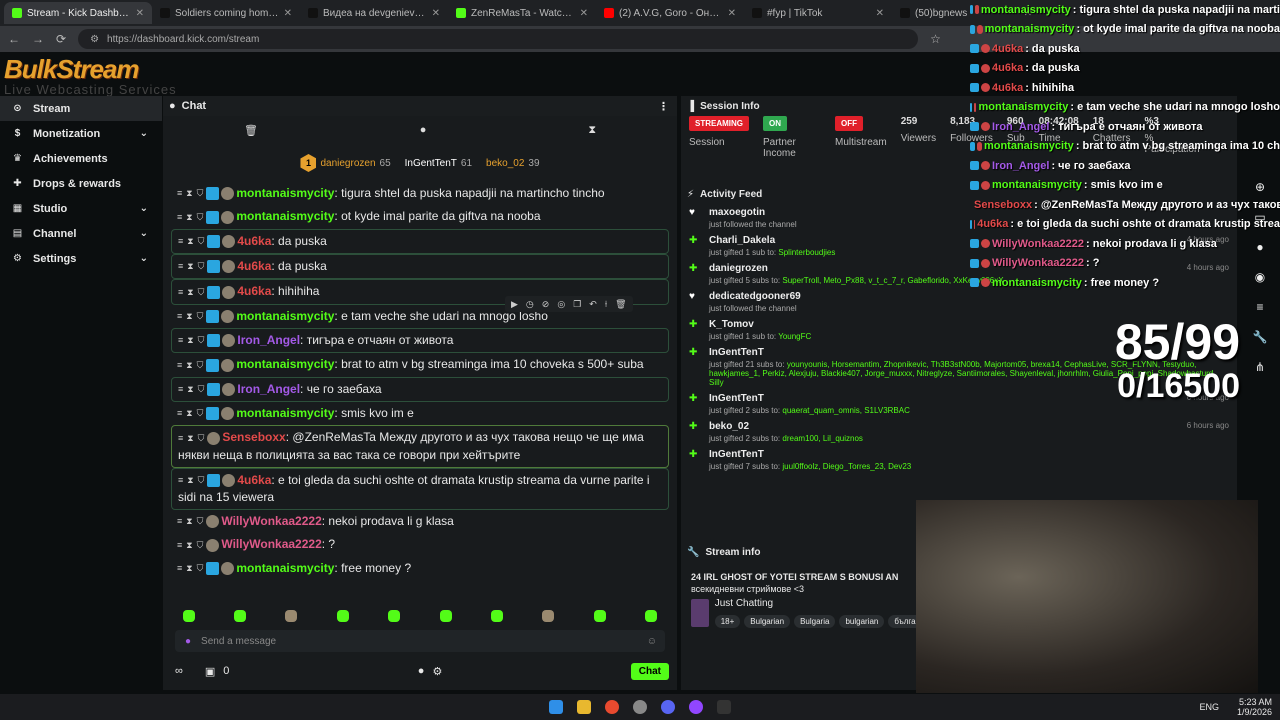  I want to click on clock-date: 1/9/2026, so click(1254, 712).